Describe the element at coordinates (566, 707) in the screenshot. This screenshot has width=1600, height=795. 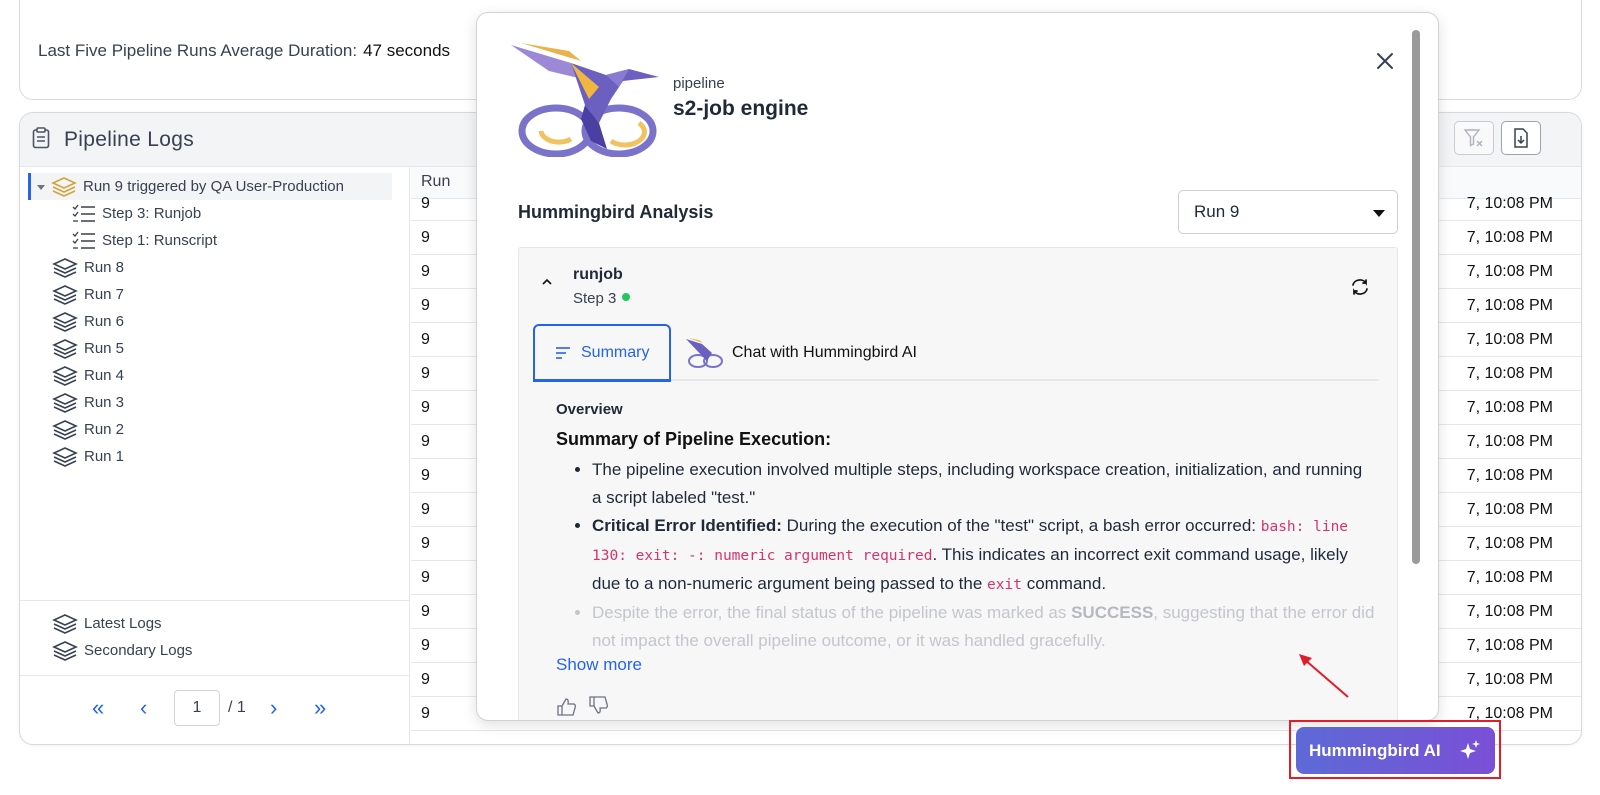
I see `thumbs-up-icon` at that location.